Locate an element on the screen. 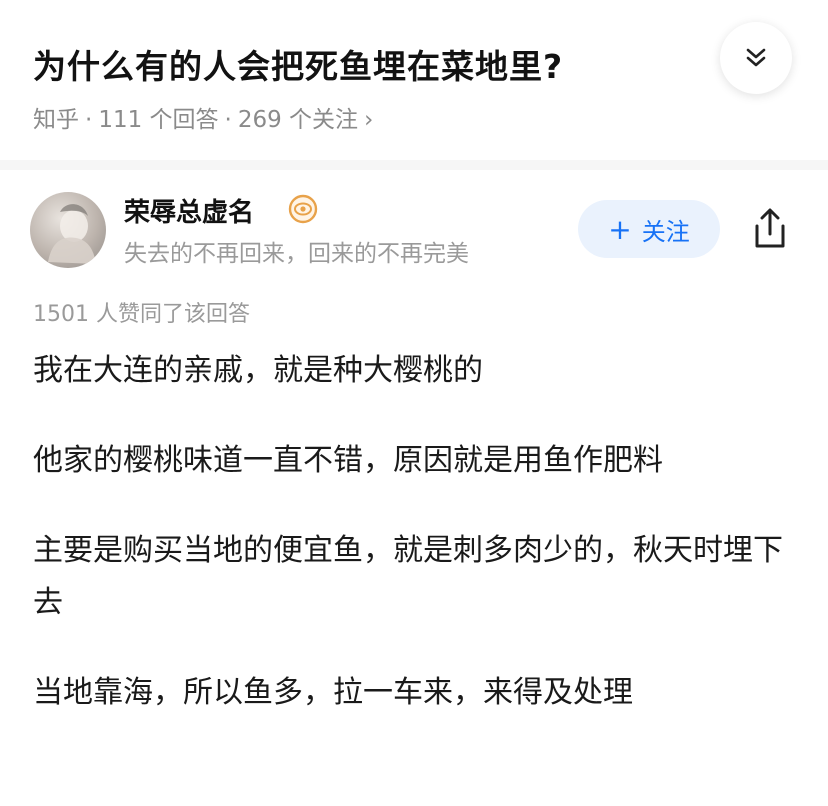 Image resolution: width=828 pixels, height=806 pixels. plus-icon: + is located at coordinates (620, 229).